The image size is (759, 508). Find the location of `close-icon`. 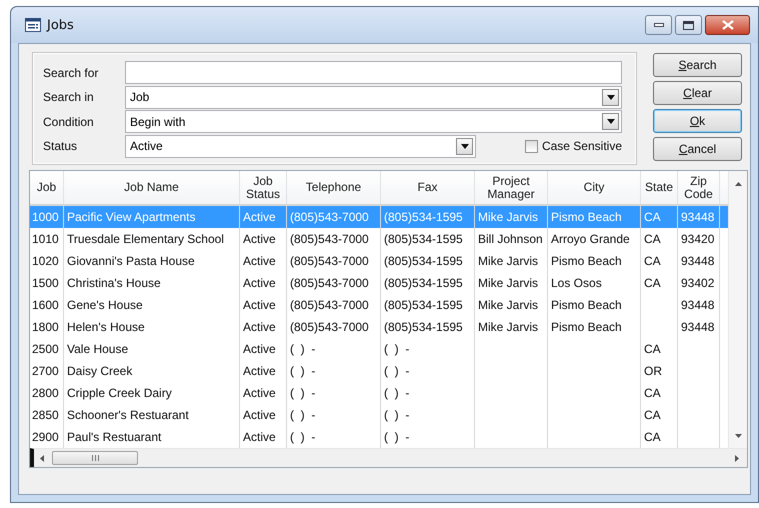

close-icon is located at coordinates (728, 25).